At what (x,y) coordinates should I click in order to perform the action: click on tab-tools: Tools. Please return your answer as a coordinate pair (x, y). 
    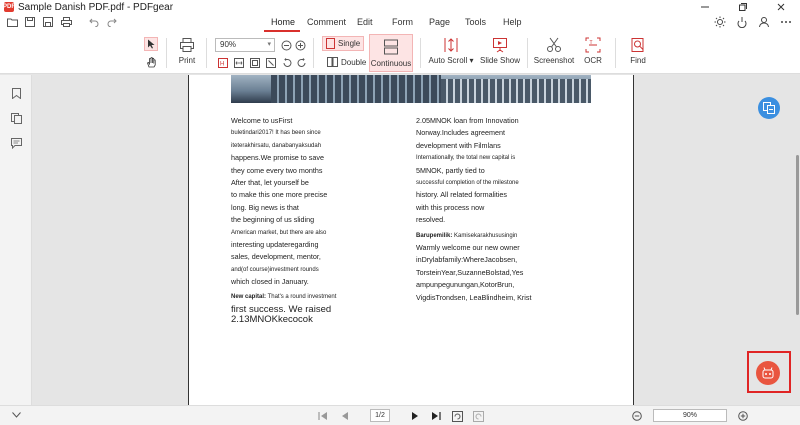
    Looking at the image, I should click on (475, 22).